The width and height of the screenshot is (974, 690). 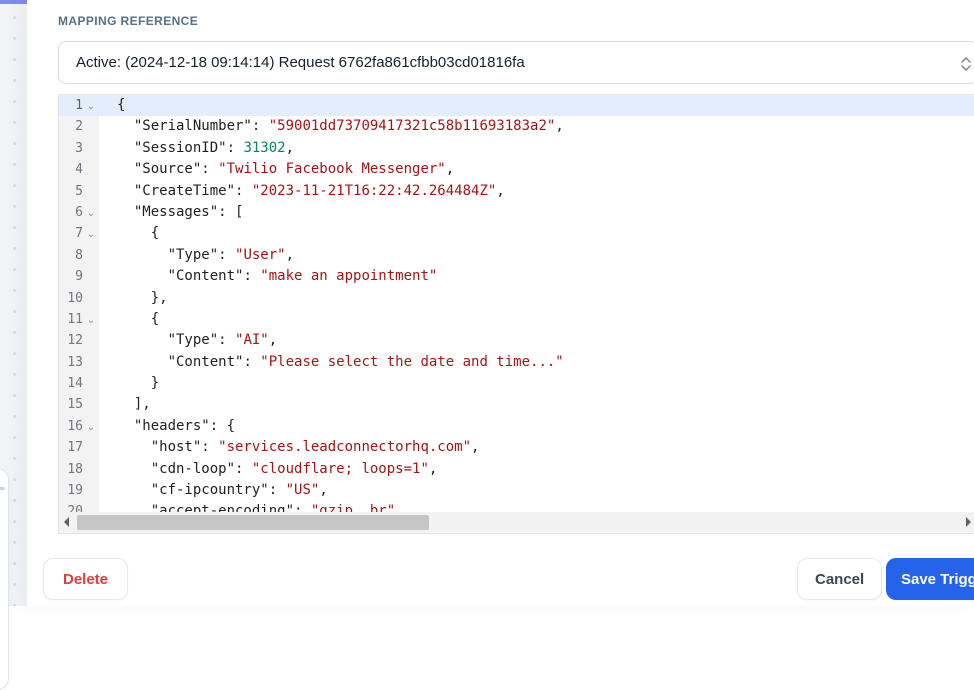 I want to click on gutter: 8, so click(x=79, y=255).